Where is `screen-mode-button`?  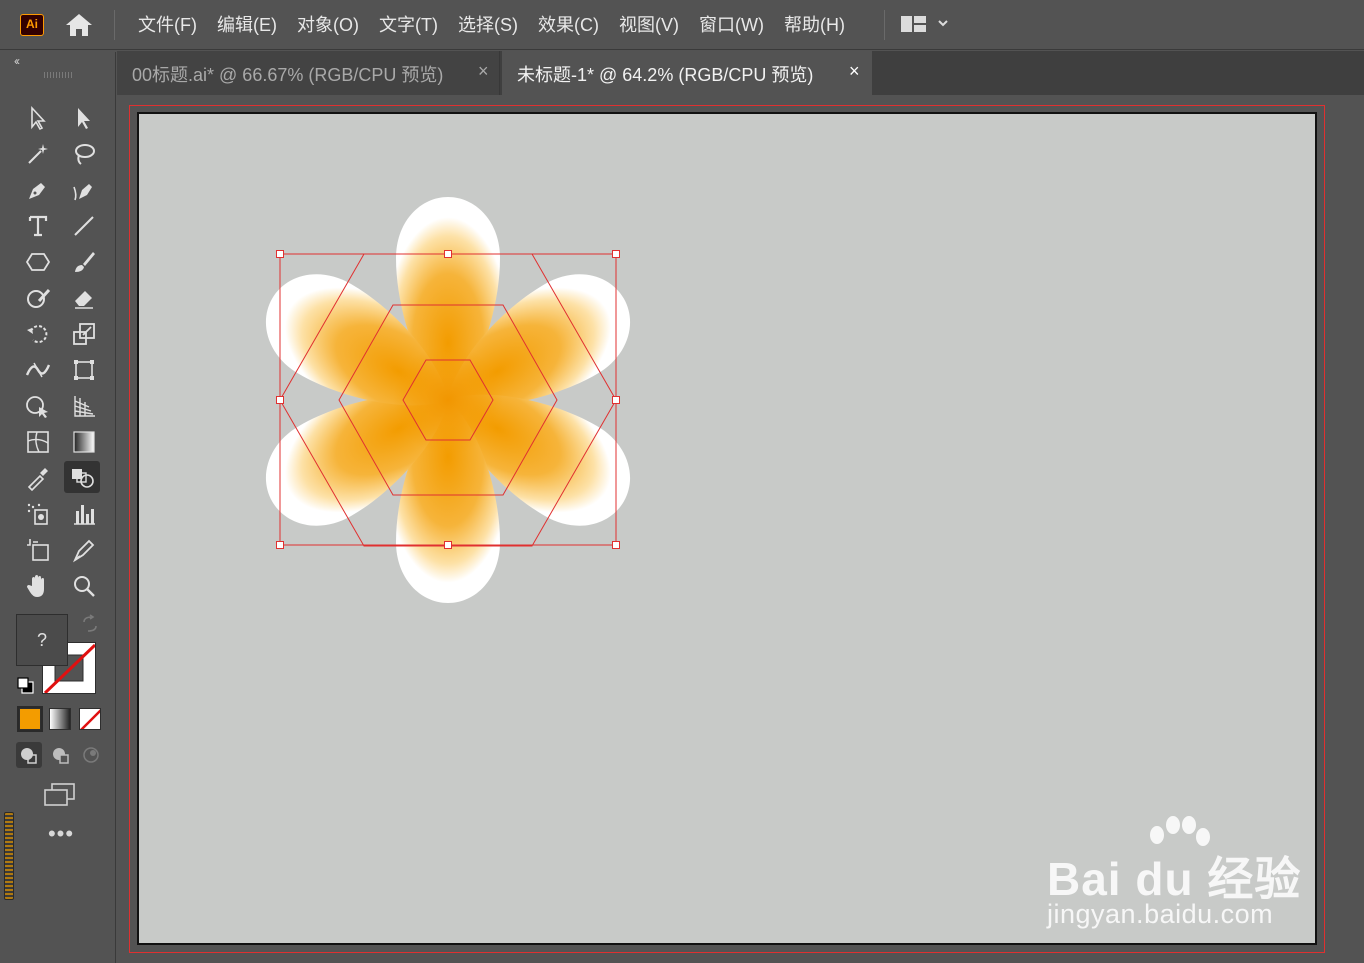
screen-mode-button is located at coordinates (60, 795).